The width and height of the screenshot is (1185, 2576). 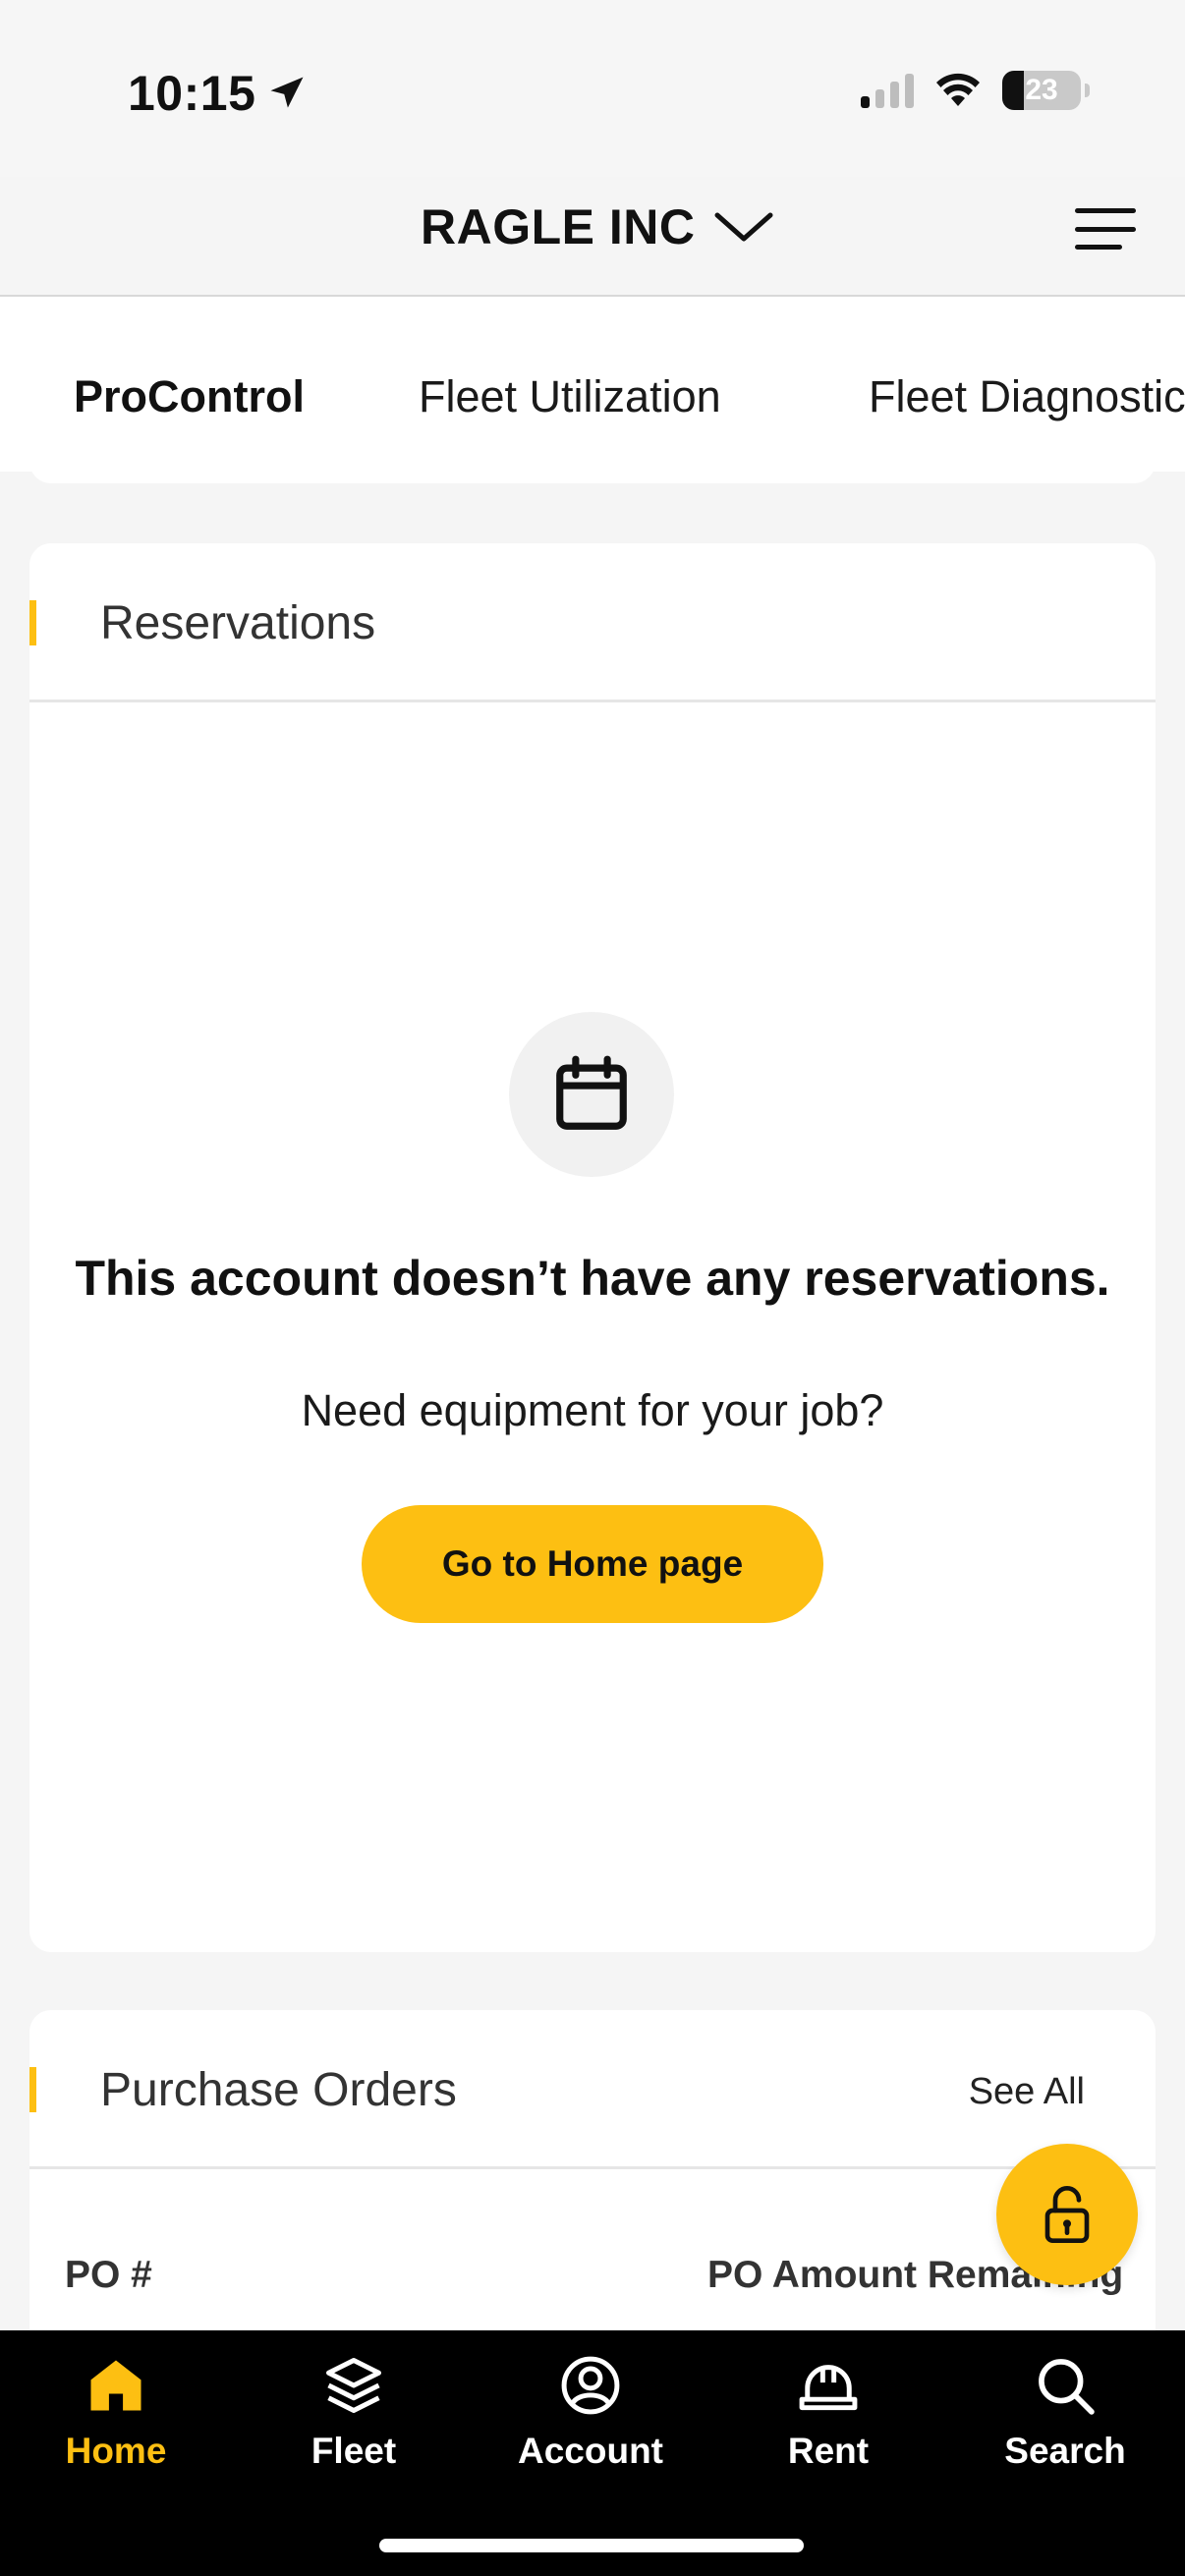 What do you see at coordinates (192, 93) in the screenshot?
I see `status-time-text: 10:15` at bounding box center [192, 93].